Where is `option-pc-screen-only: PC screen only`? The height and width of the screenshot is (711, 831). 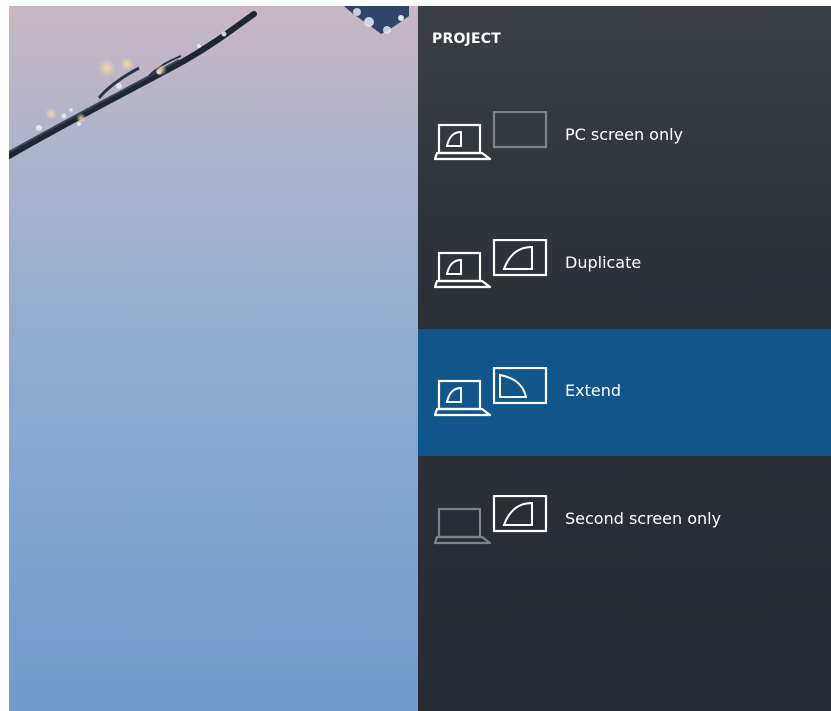 option-pc-screen-only: PC screen only is located at coordinates (624, 136).